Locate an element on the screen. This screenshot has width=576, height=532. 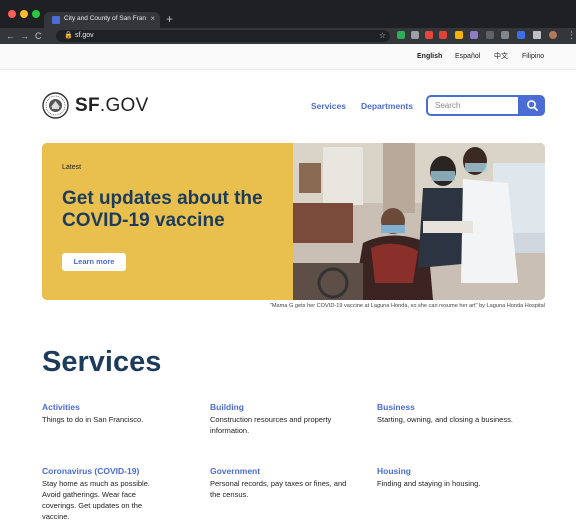
hero-title: Get updates about the COVID-19 vaccine is located at coordinates (162, 209).